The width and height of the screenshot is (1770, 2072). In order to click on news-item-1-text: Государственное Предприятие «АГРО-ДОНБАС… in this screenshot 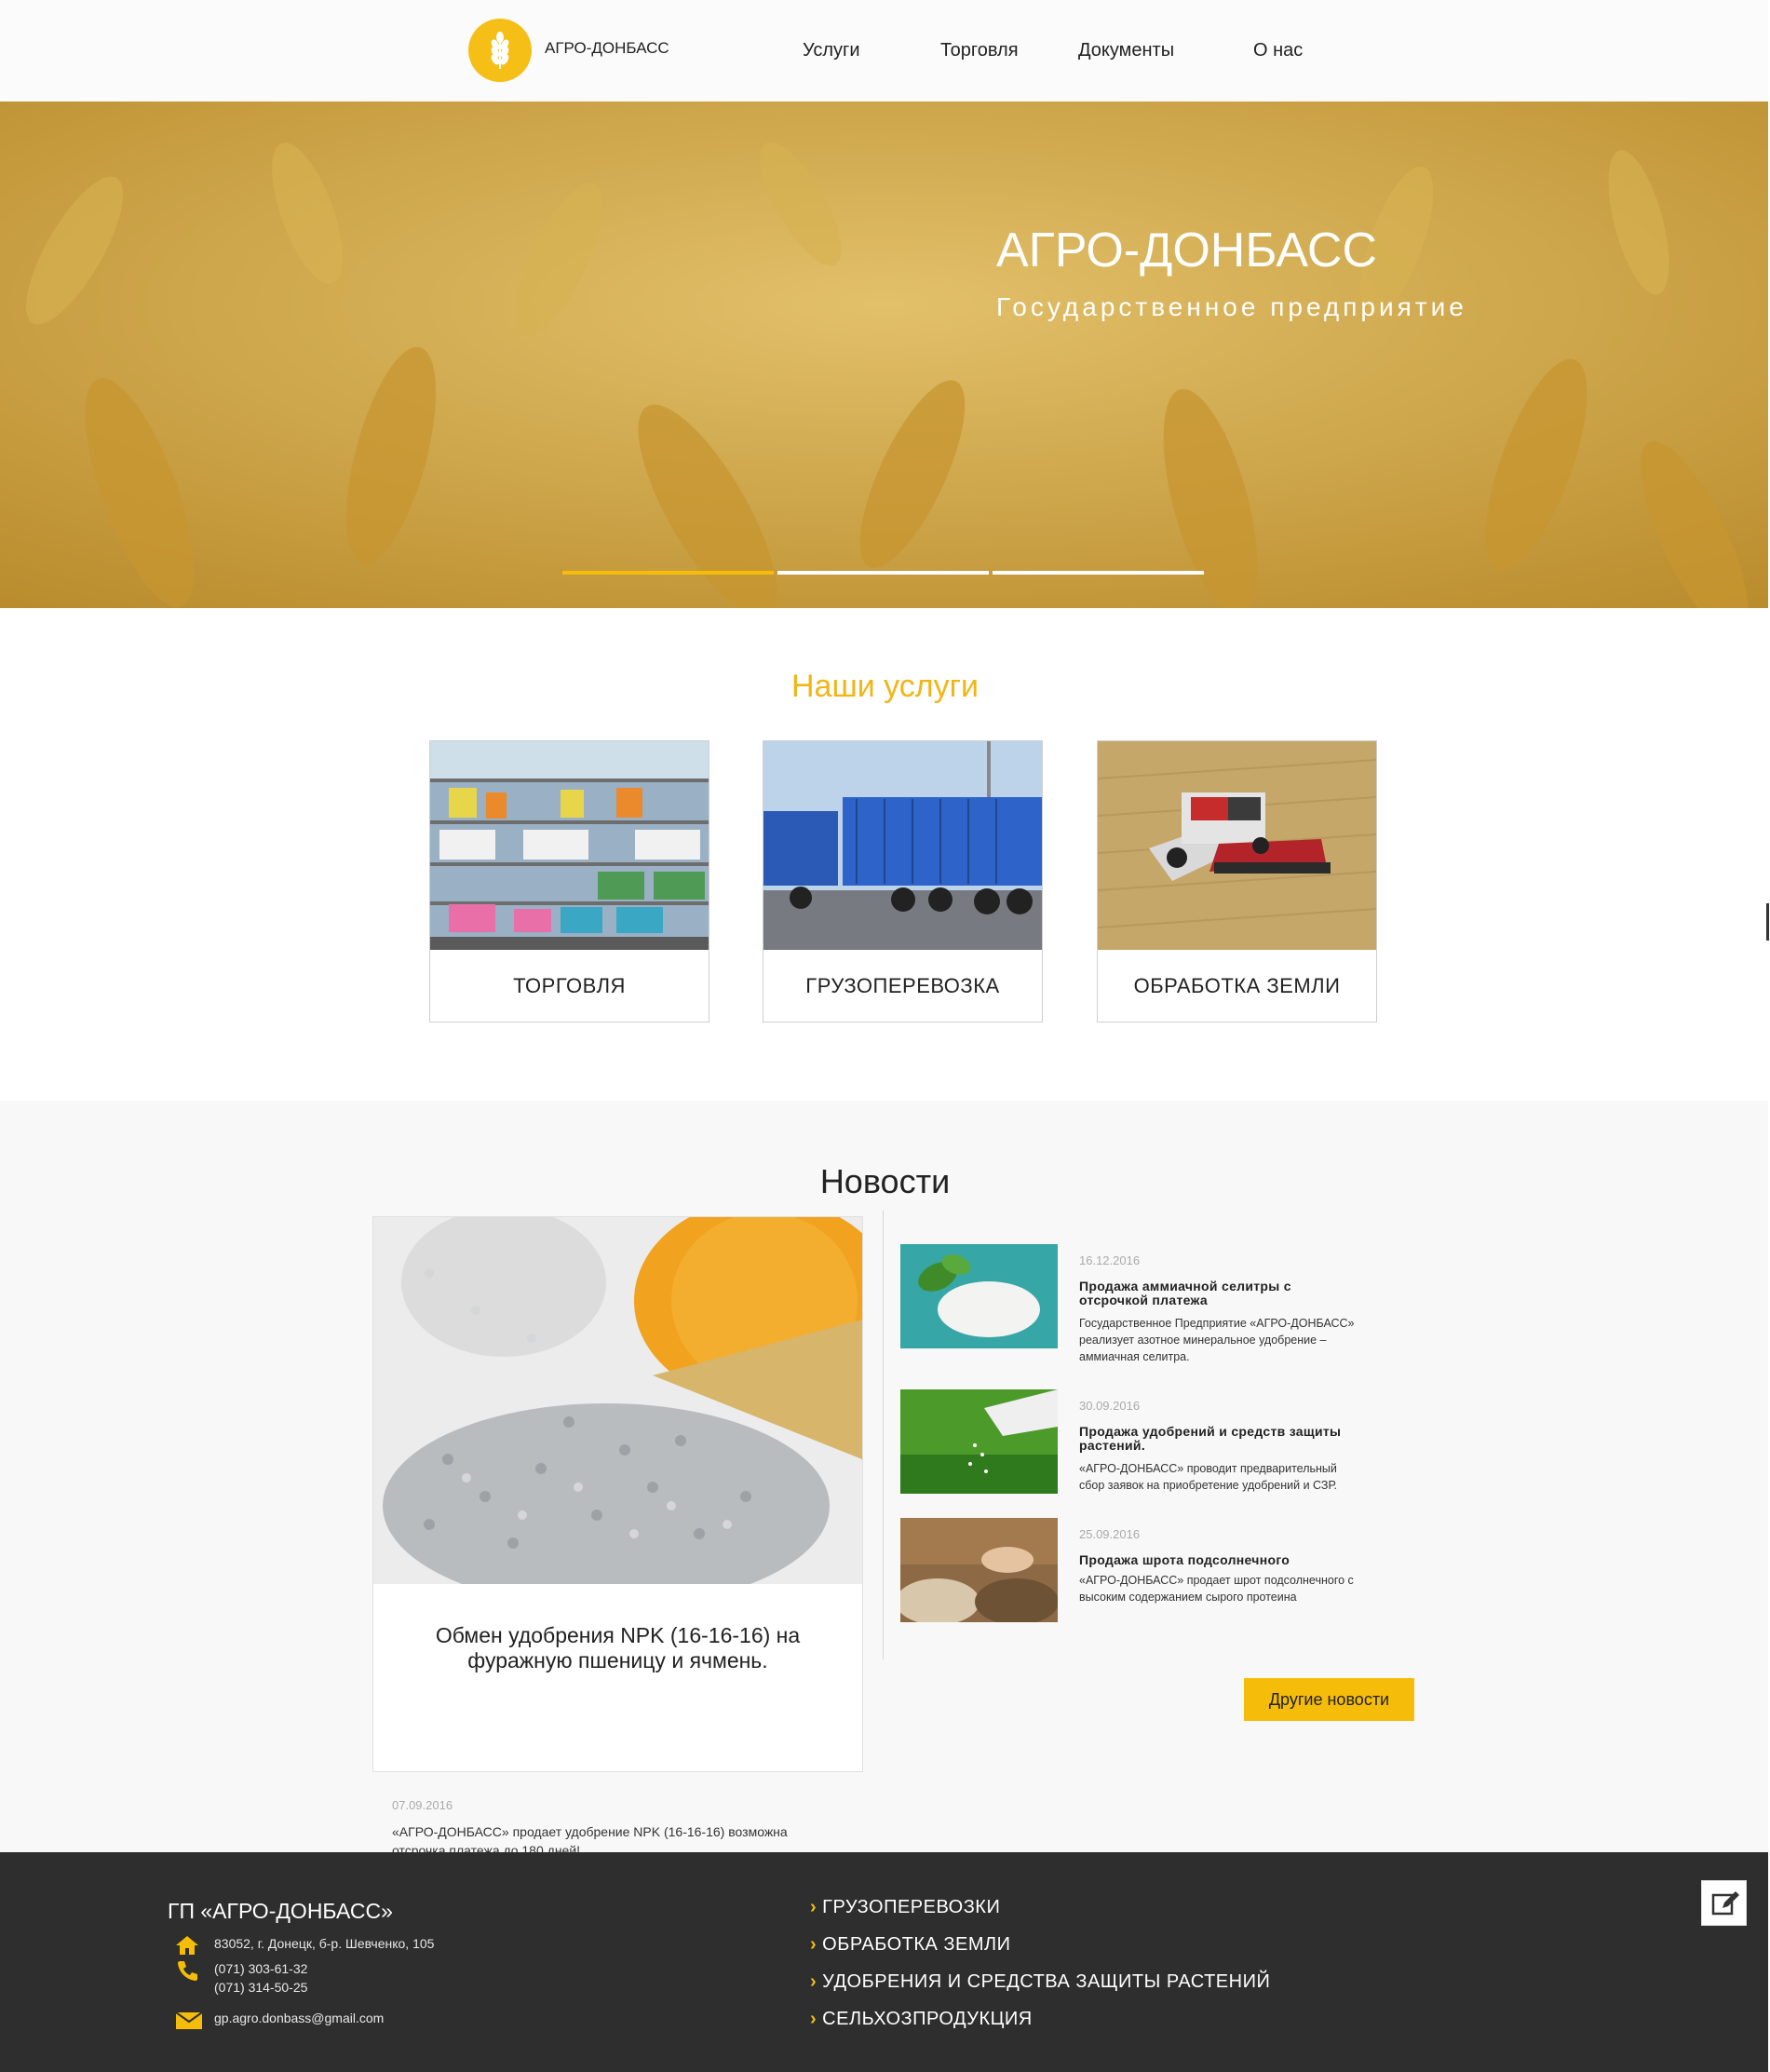, I will do `click(1217, 1340)`.